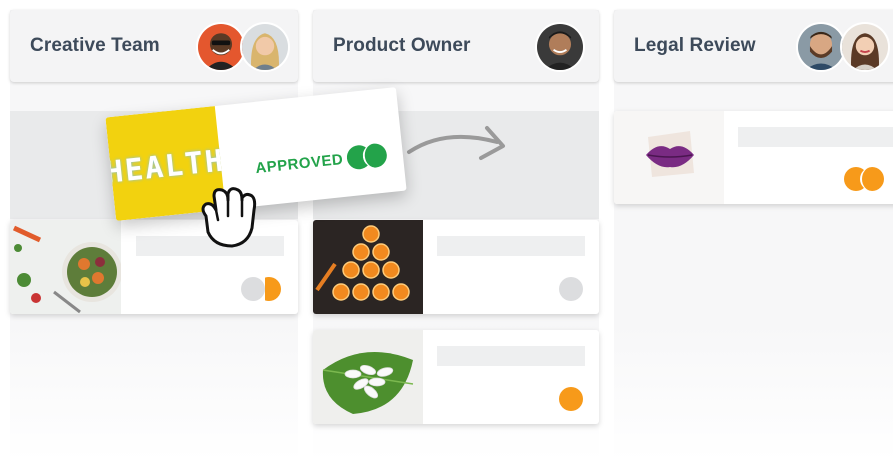 The height and width of the screenshot is (461, 893). I want to click on orange-slices-image, so click(368, 267).